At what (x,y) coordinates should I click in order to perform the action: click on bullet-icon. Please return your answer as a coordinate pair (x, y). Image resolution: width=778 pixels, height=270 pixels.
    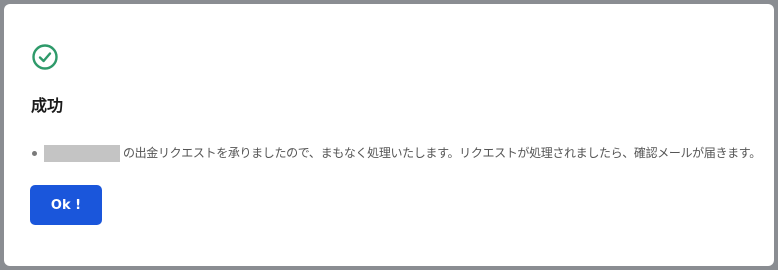
    Looking at the image, I should click on (34, 153).